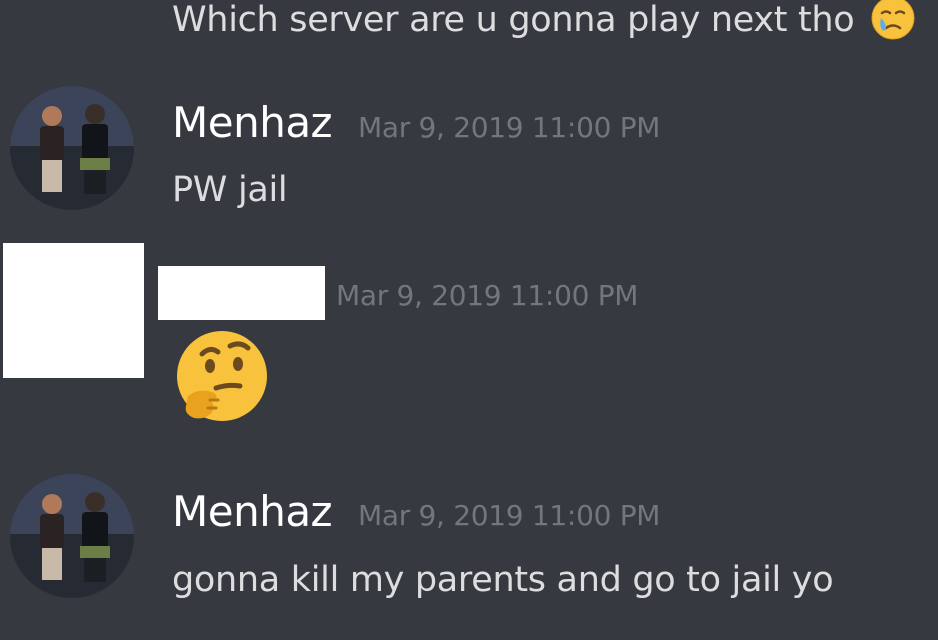  Describe the element at coordinates (241, 293) in the screenshot. I see `redacted-username` at that location.